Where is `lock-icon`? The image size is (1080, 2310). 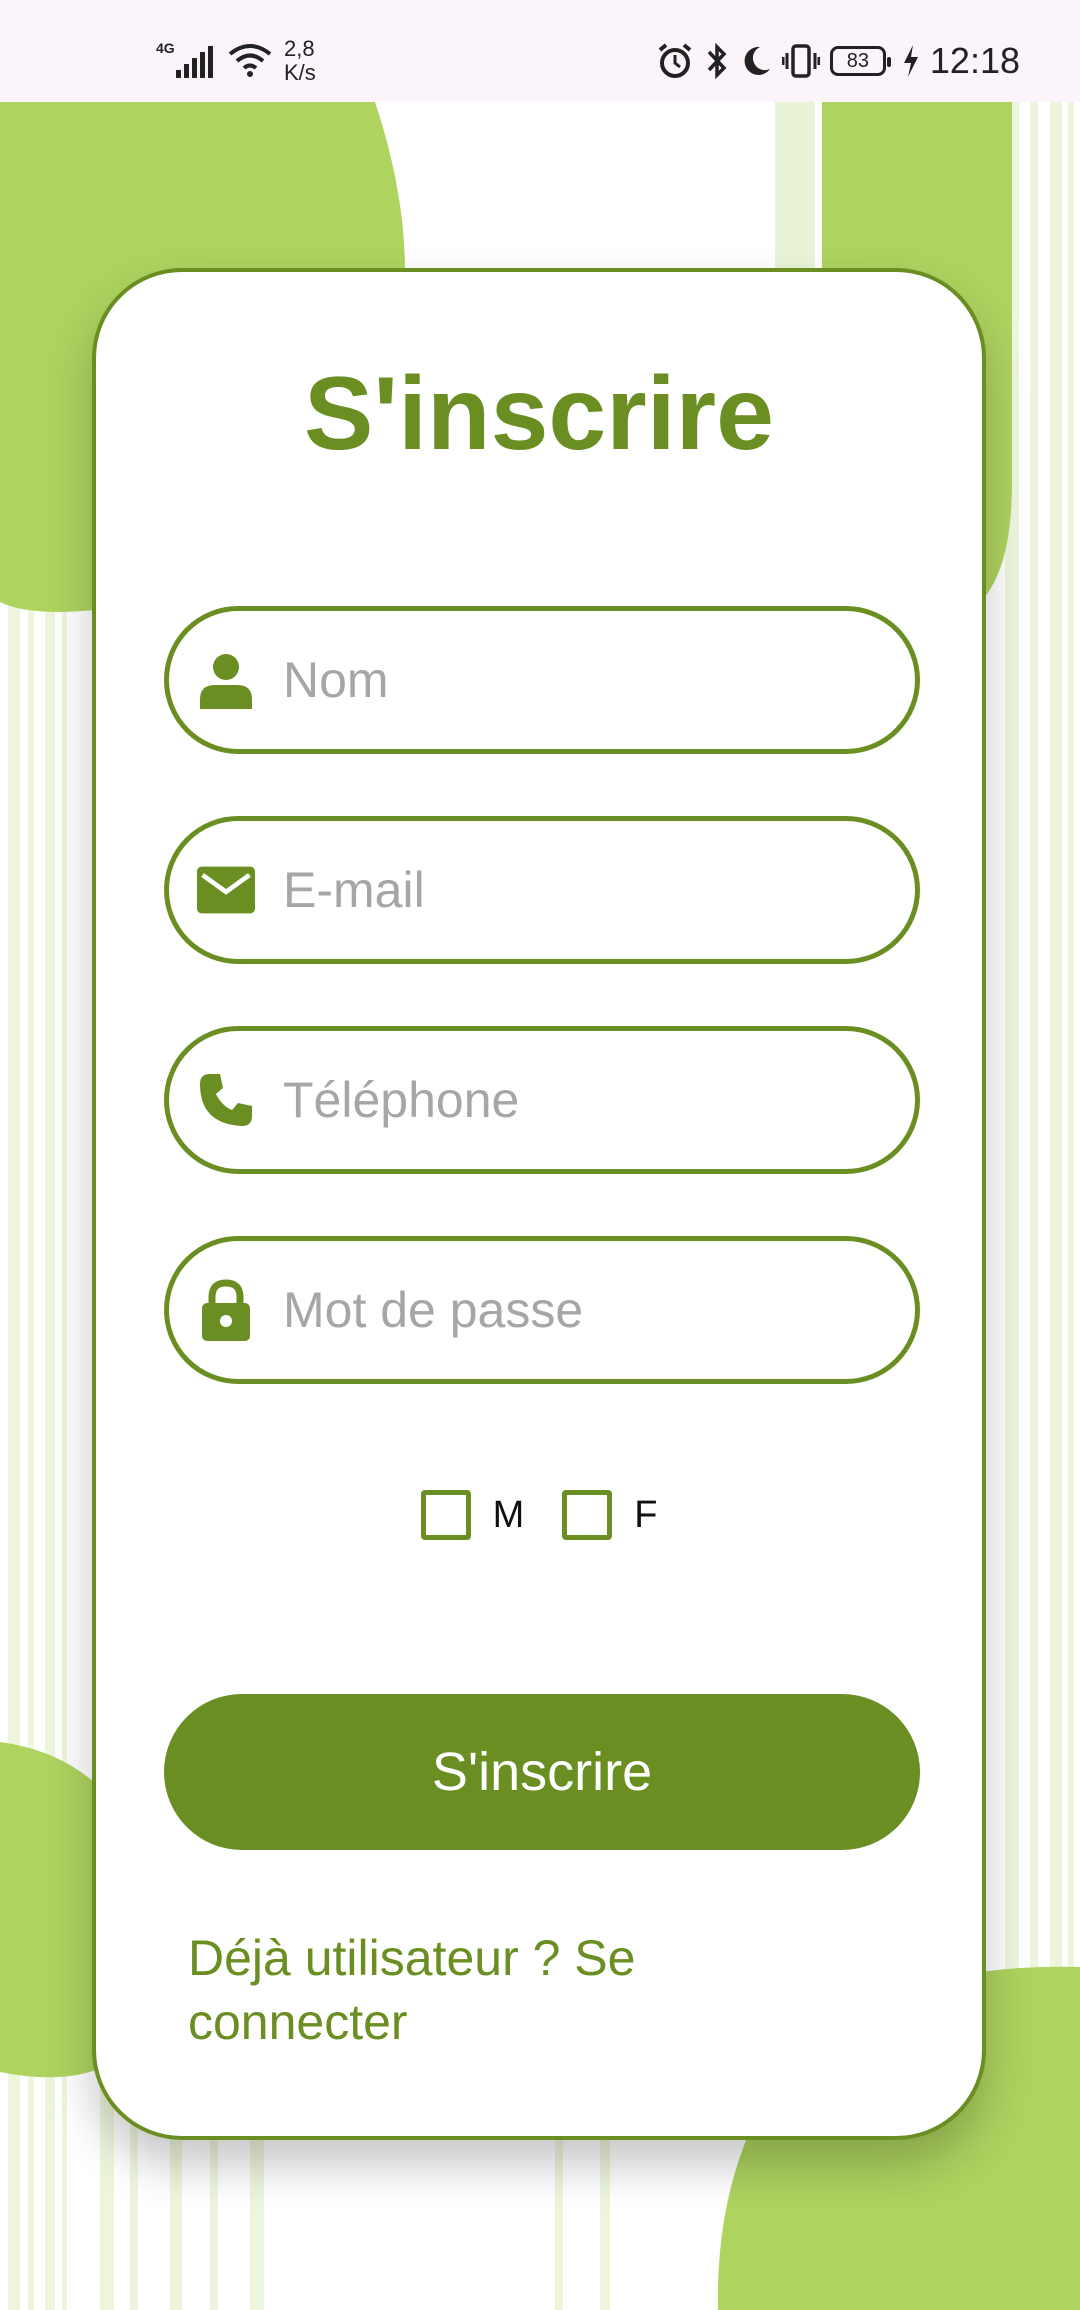
lock-icon is located at coordinates (226, 1310).